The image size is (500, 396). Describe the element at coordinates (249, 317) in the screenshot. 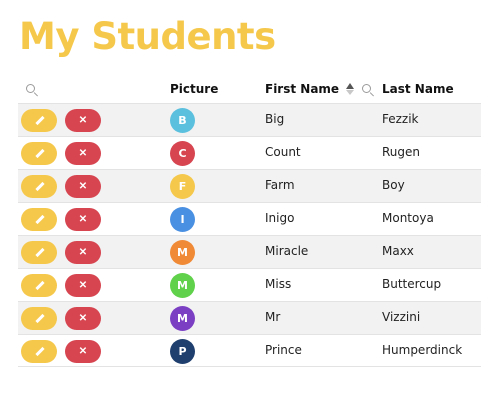

I see `table-row: ✕ M Mr Vizzini` at that location.